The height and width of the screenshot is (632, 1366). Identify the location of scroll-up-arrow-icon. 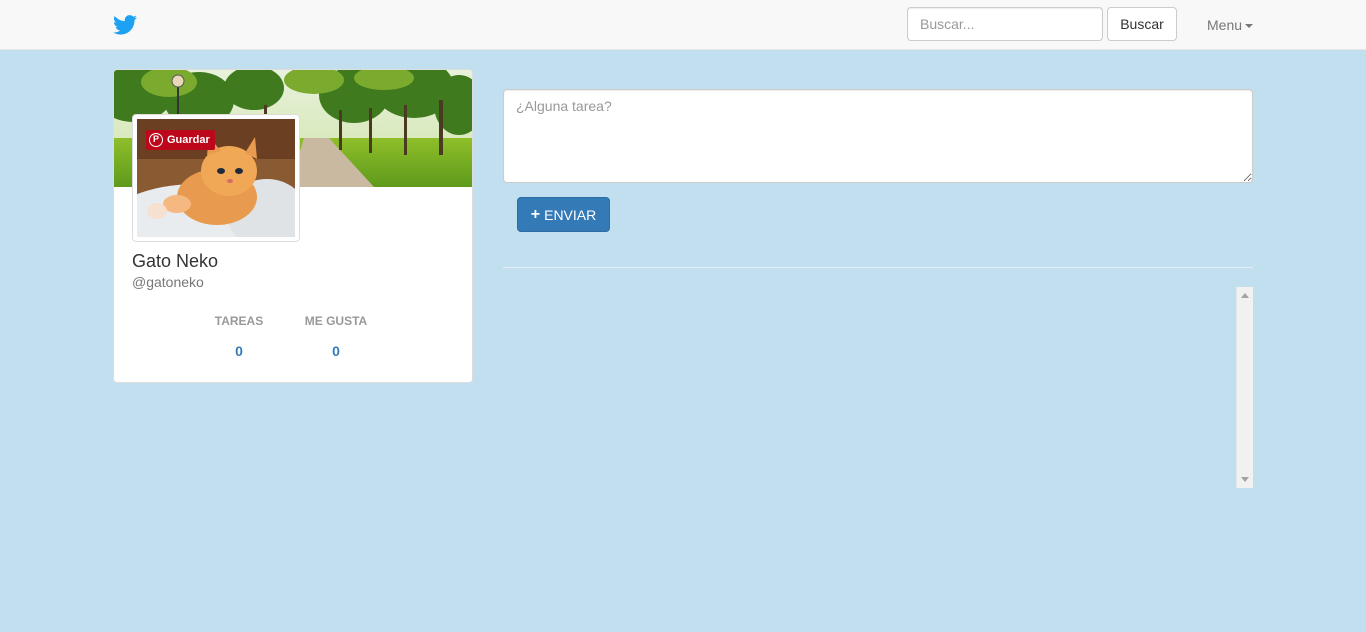
(1245, 295).